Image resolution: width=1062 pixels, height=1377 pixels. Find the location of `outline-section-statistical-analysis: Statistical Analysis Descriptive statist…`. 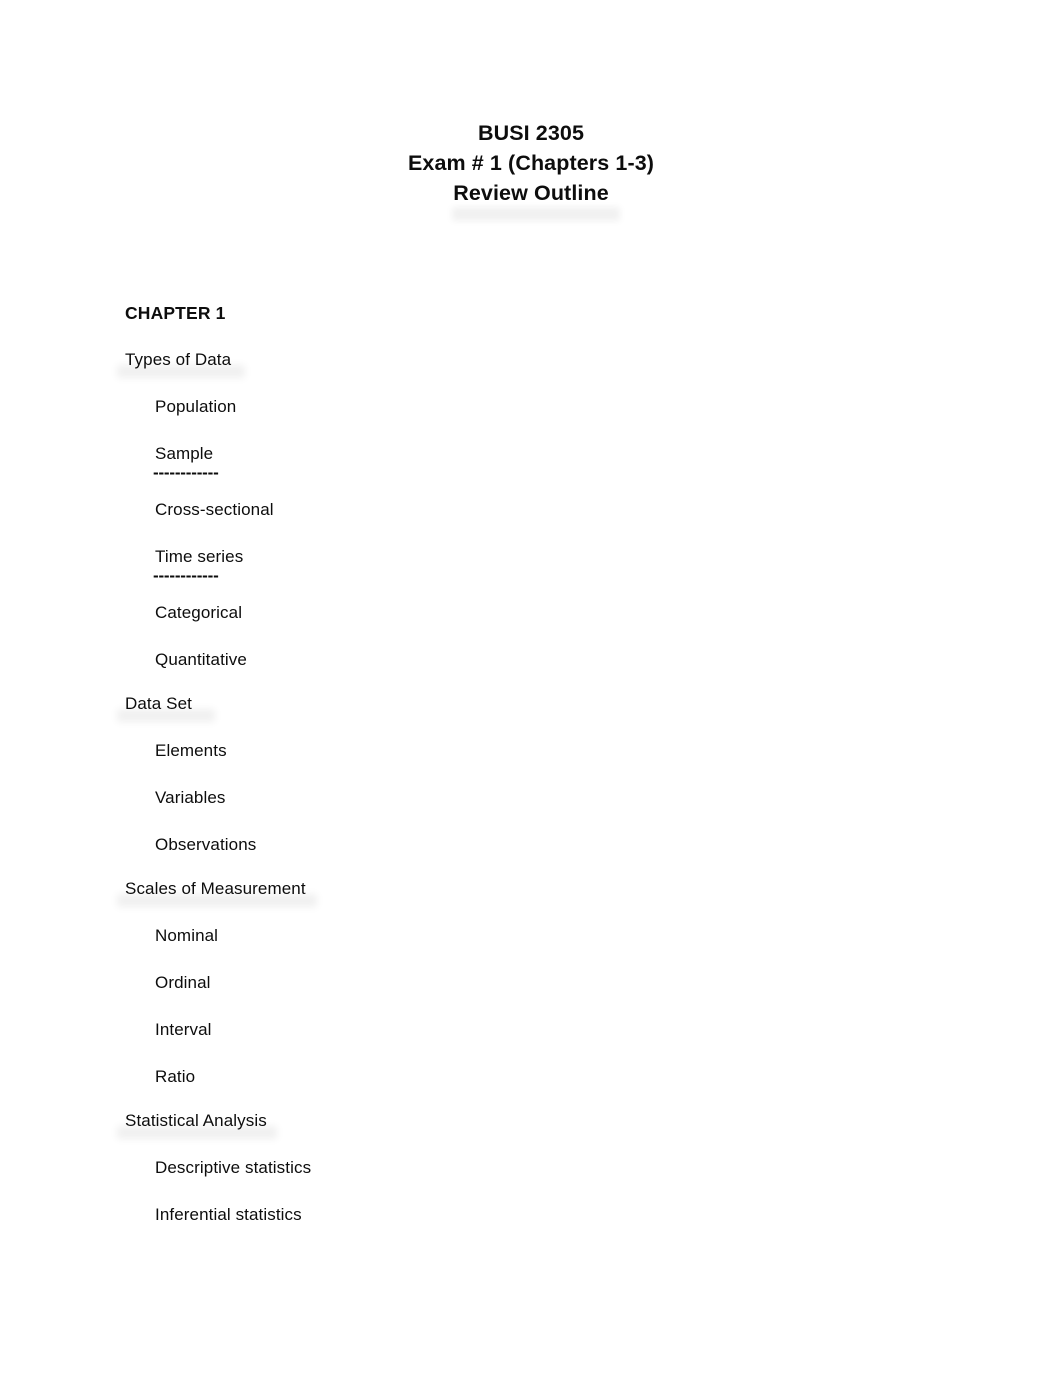

outline-section-statistical-analysis: Statistical Analysis Descriptive statist… is located at coordinates (531, 1178).